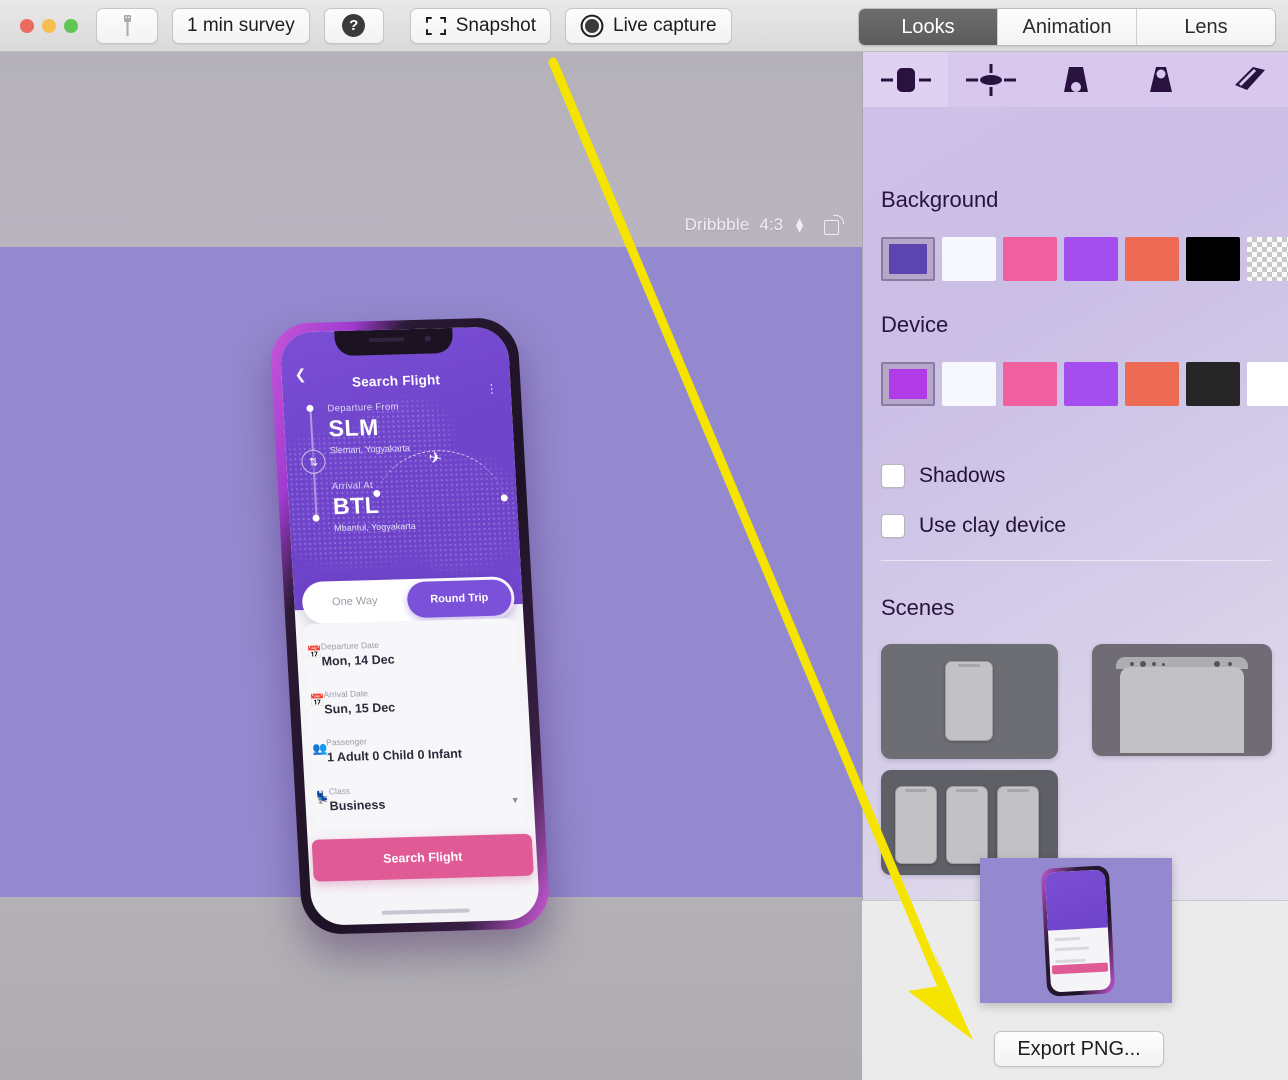 The width and height of the screenshot is (1288, 1080). I want to click on aspect-ratio-control: Dribbble 4:3 ▲ ▼, so click(764, 225).